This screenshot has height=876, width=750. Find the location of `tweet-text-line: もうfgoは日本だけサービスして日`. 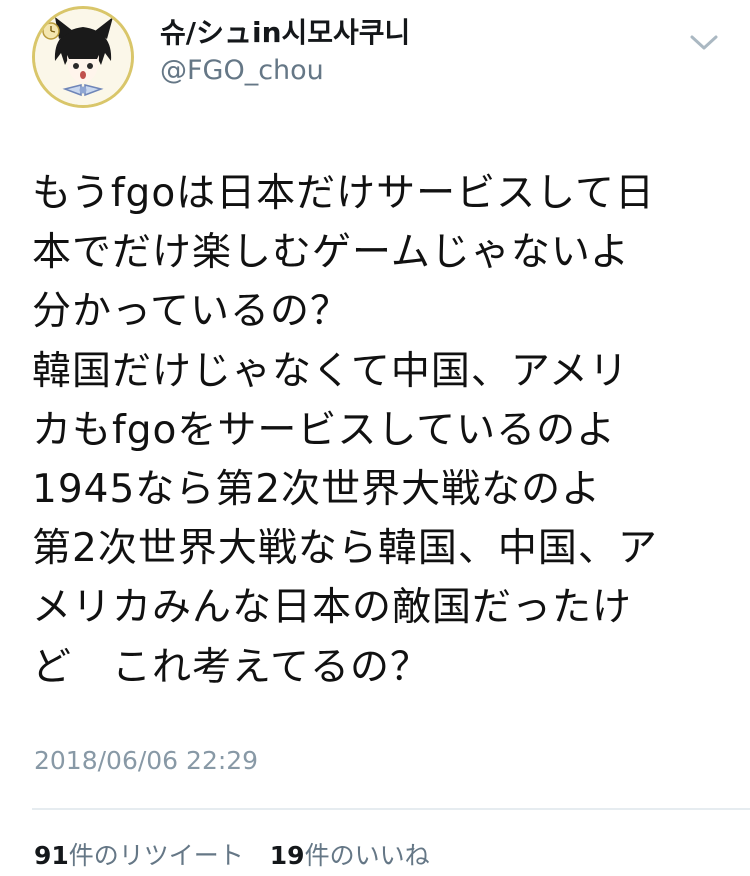

tweet-text-line: もうfgoは日本だけサービスして日 is located at coordinates (344, 193).